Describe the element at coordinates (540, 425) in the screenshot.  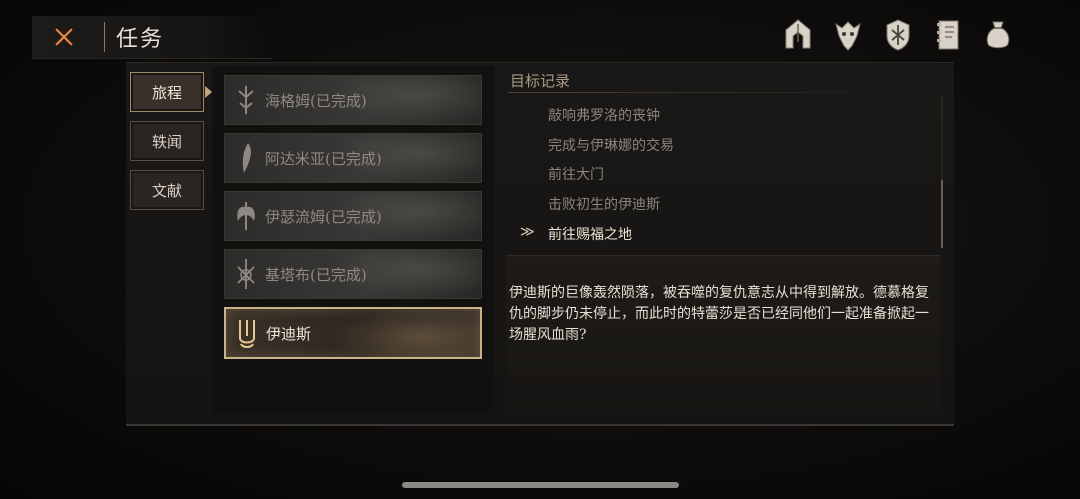
I see `panel-bottom-border` at that location.